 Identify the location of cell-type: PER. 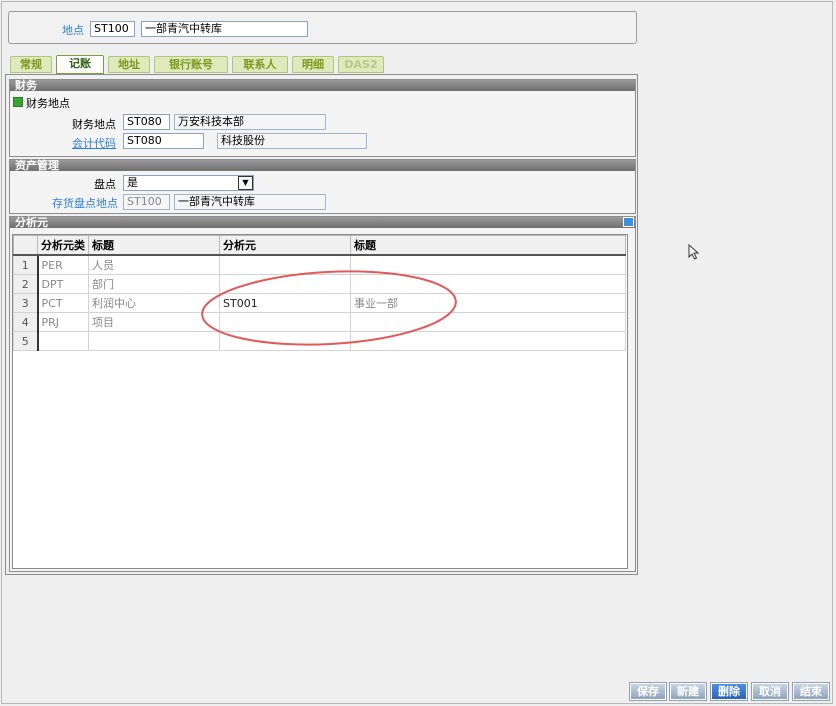
(63, 264).